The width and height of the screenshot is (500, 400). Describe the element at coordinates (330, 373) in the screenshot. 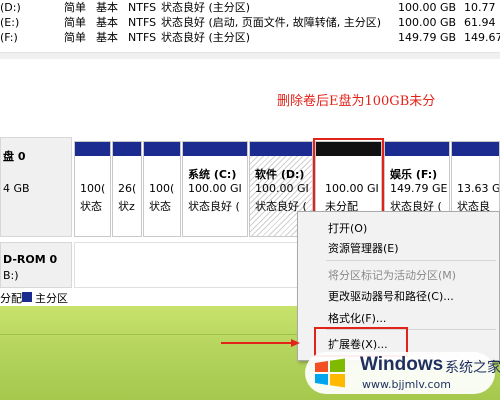

I see `windows-logo-icon` at that location.